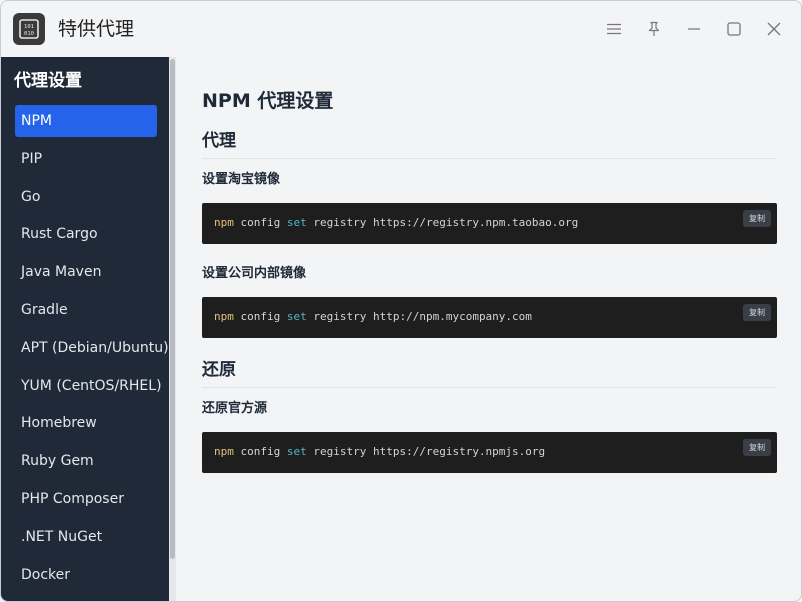  I want to click on sidebar-item-dotnet-nuget: .NET NuGet, so click(86, 537).